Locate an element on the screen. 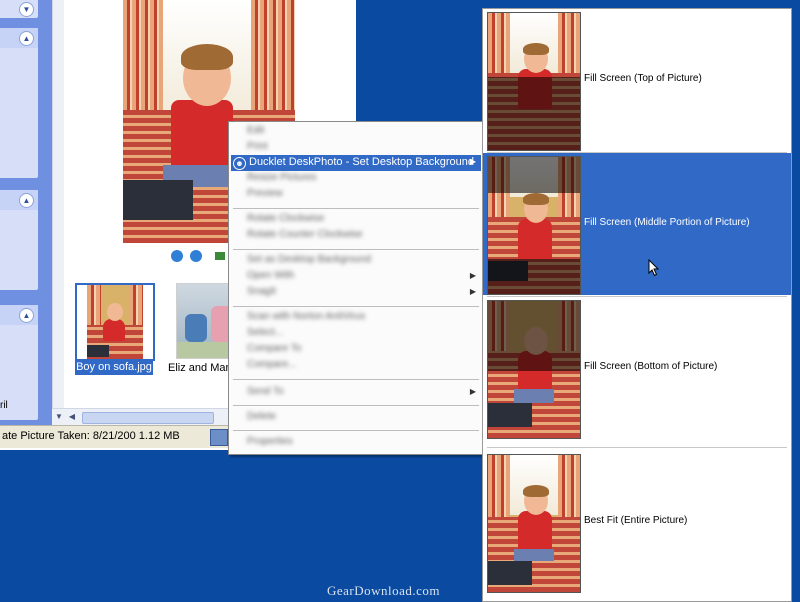 Image resolution: width=800 pixels, height=602 pixels. status-text: ate Picture Taken: 8/21/200 1.12 MB is located at coordinates (91, 436).